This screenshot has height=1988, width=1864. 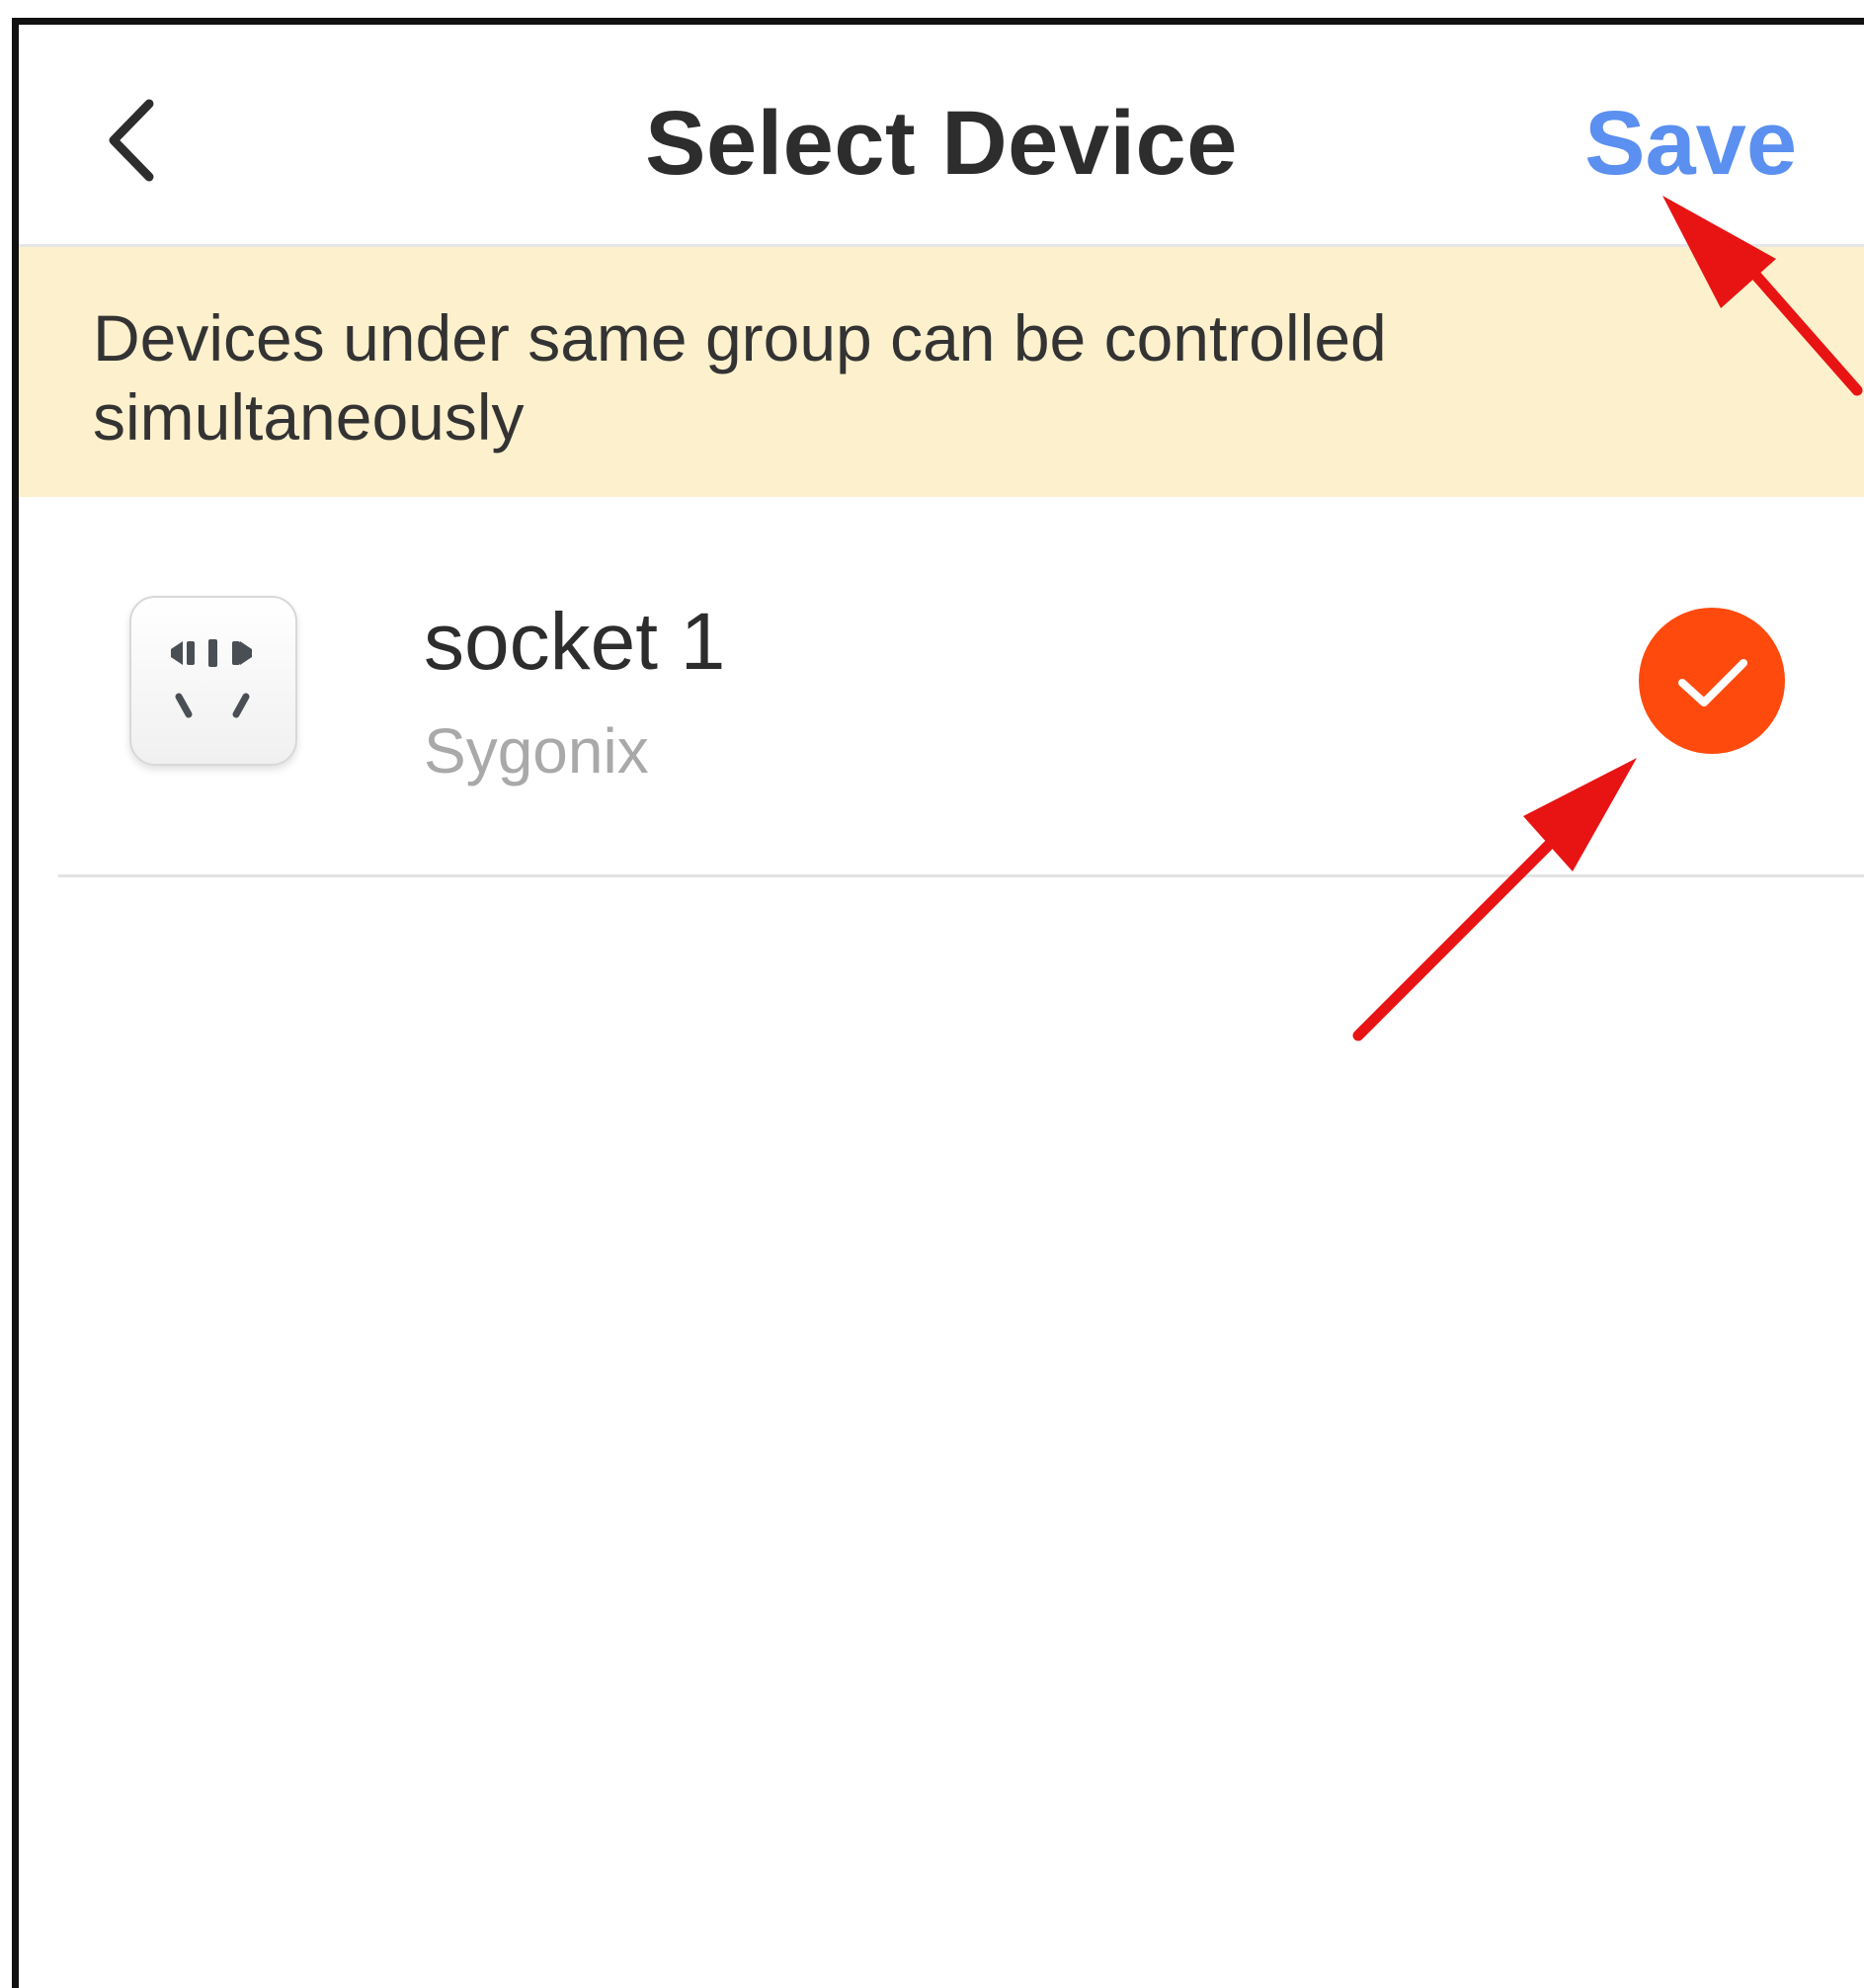 I want to click on list-divider, so click(x=961, y=876).